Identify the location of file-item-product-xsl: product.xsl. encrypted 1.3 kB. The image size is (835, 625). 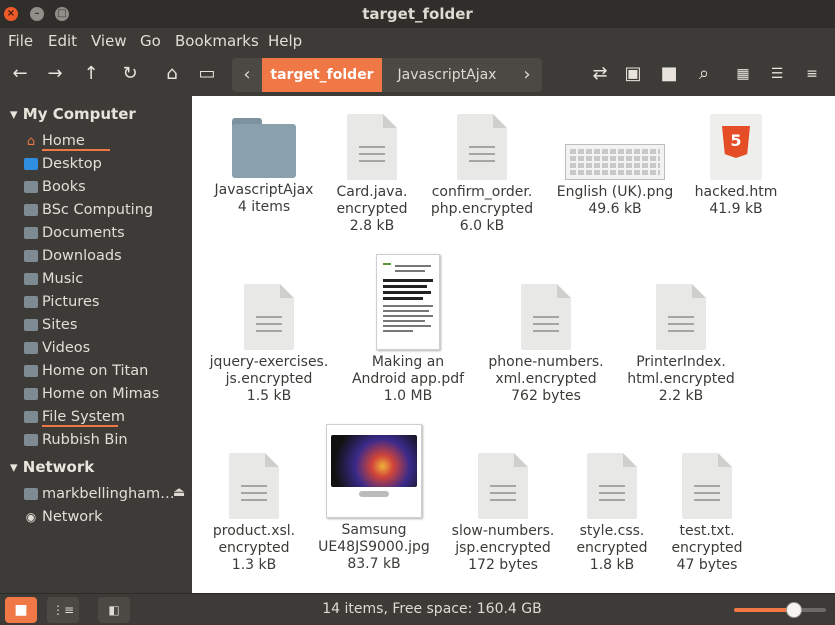
(254, 513).